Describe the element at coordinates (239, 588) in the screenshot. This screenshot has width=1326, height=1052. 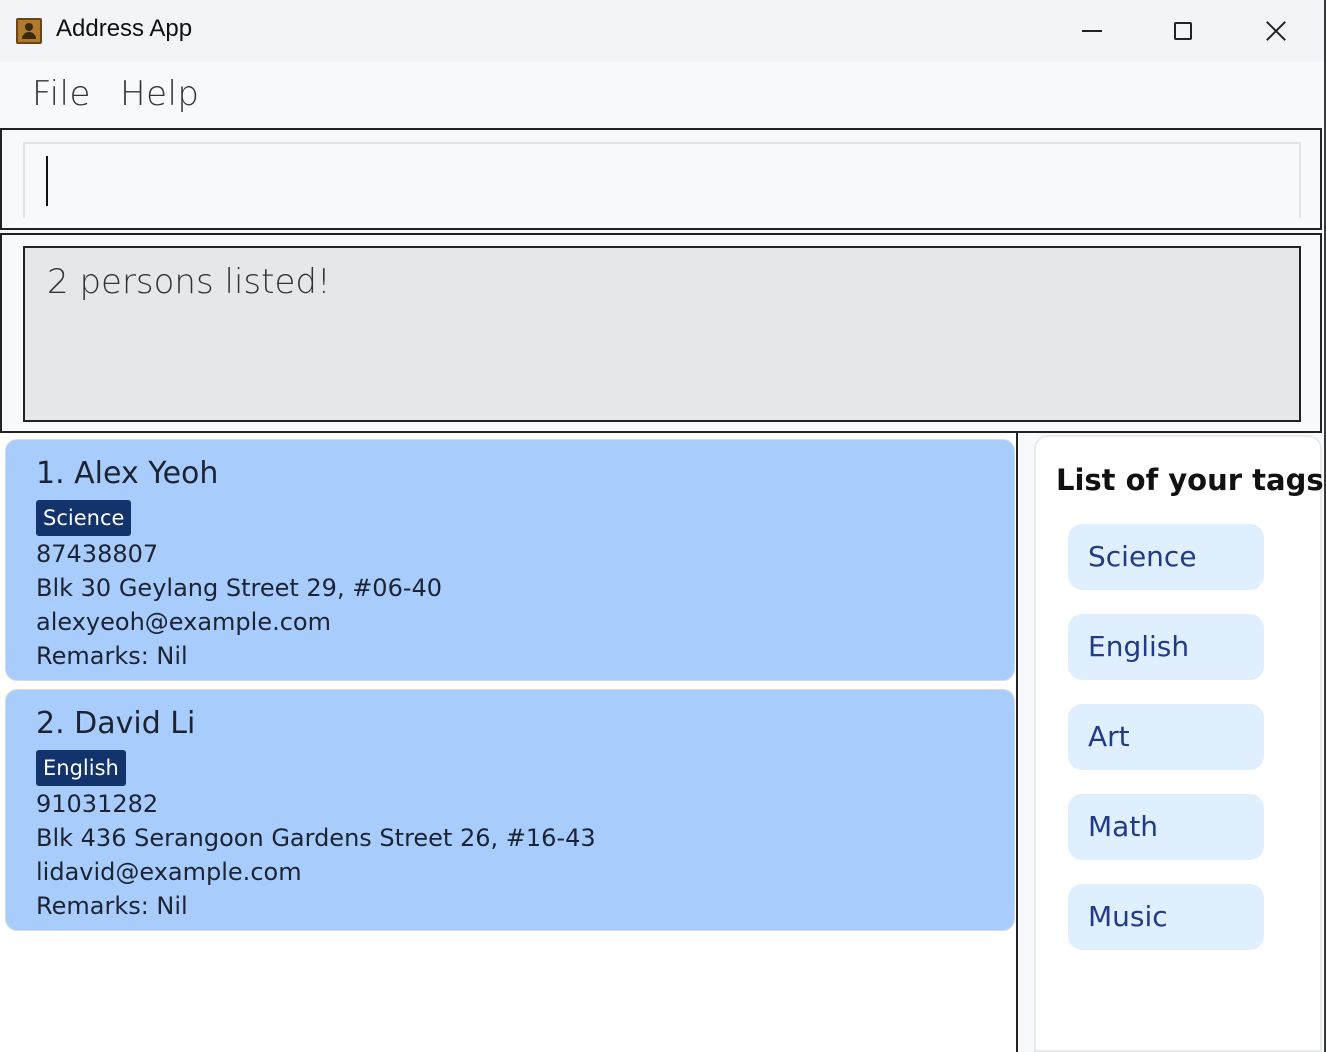
I see `person-address: Blk 30 Geylang Street 29, #06-40` at that location.